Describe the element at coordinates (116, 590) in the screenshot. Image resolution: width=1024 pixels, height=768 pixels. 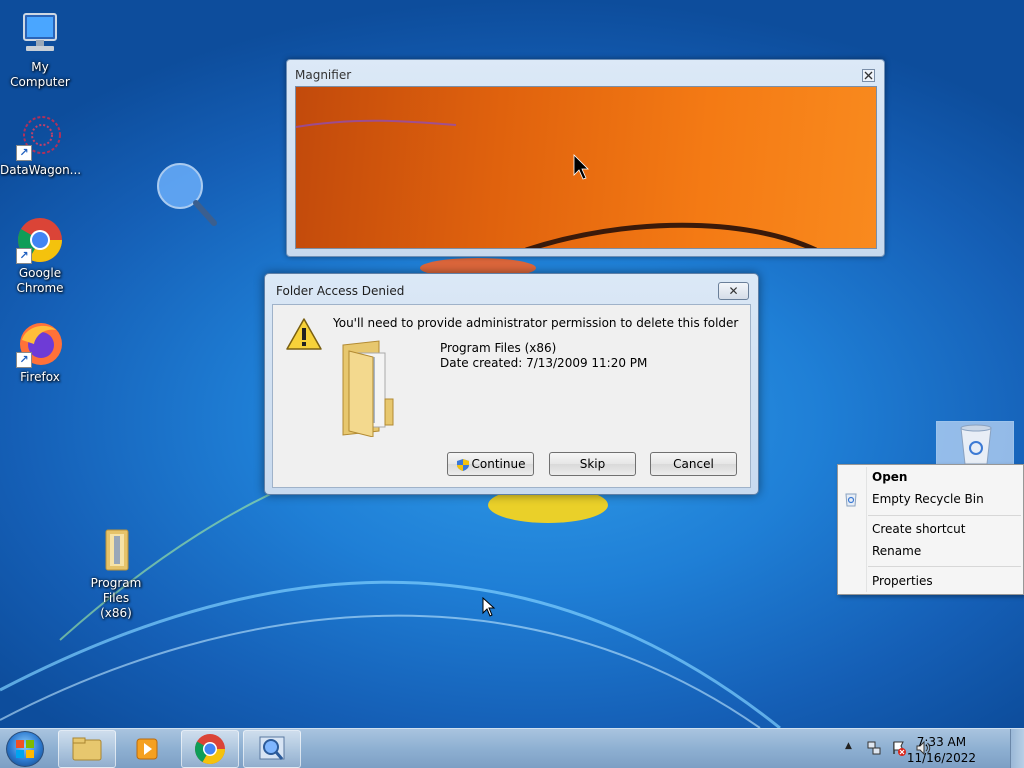
I see `desktop-icon-label: Program Files` at that location.